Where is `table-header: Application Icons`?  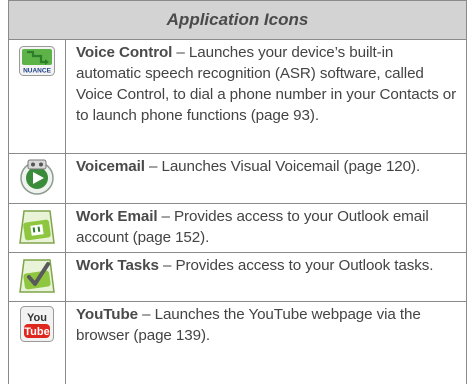 table-header: Application Icons is located at coordinates (237, 20).